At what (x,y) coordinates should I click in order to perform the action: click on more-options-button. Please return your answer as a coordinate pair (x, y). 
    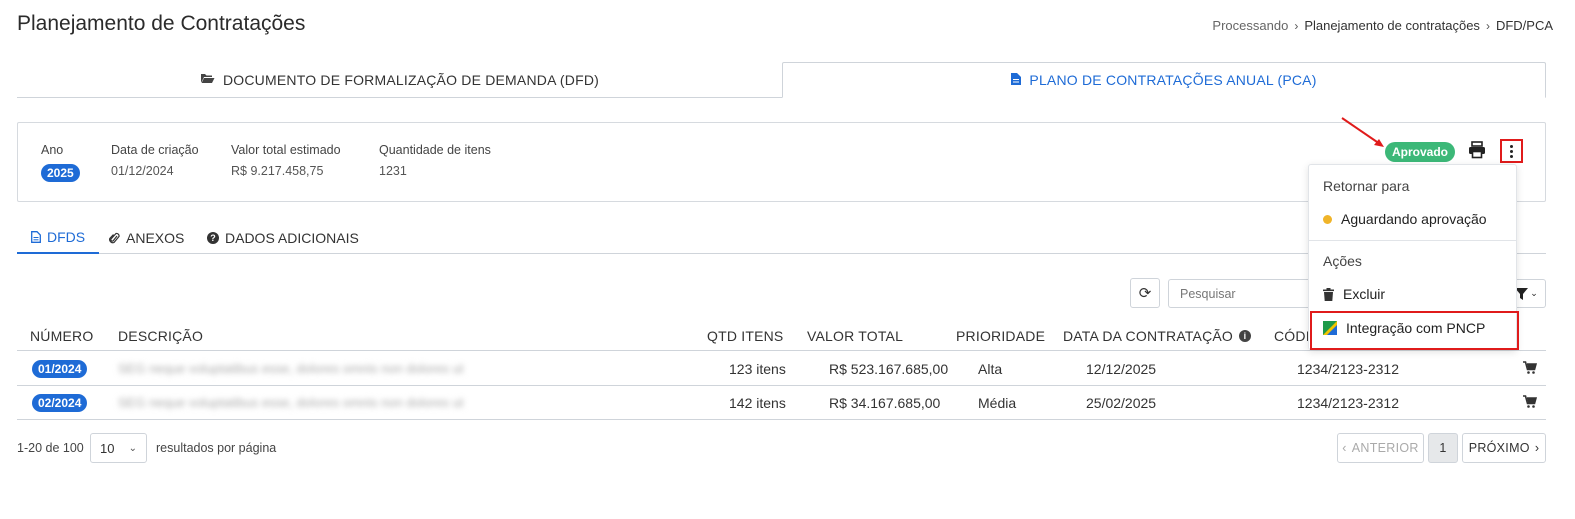
    Looking at the image, I should click on (1511, 151).